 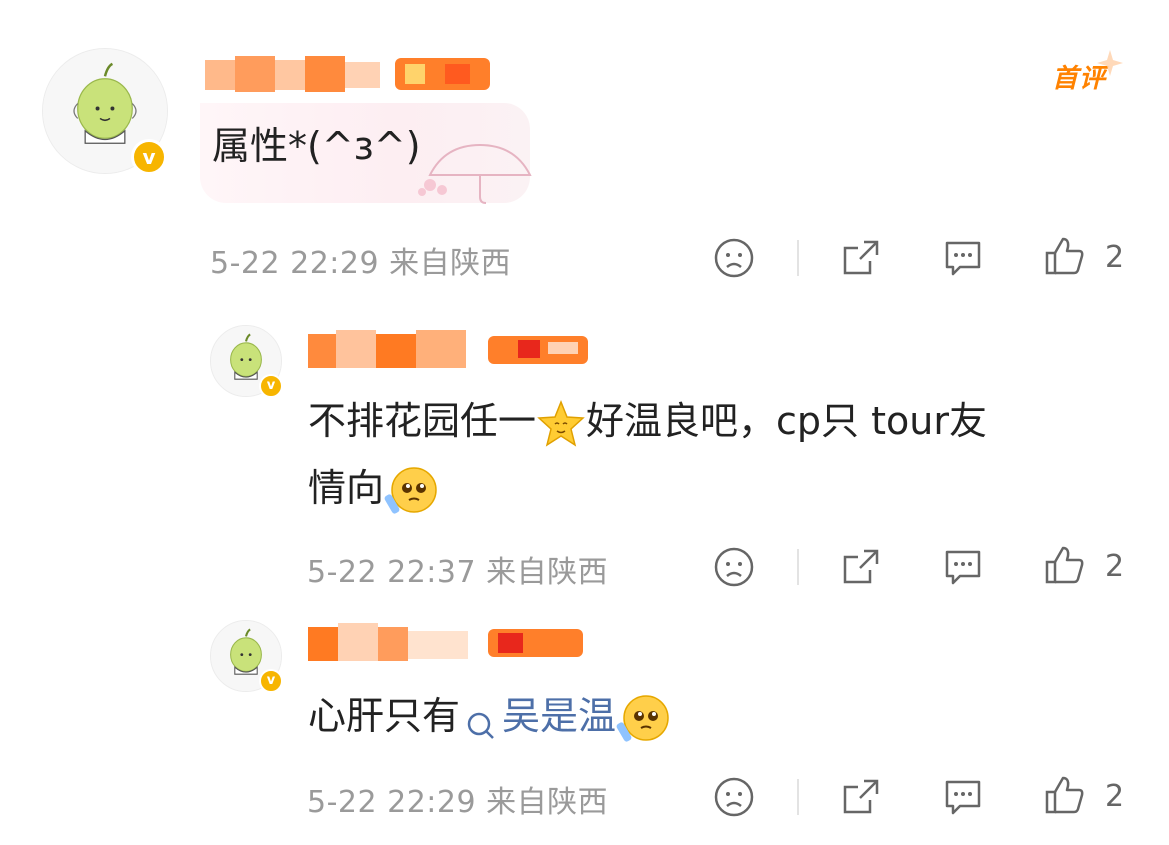 What do you see at coordinates (538, 716) in the screenshot?
I see `topic-link: 吴是温` at bounding box center [538, 716].